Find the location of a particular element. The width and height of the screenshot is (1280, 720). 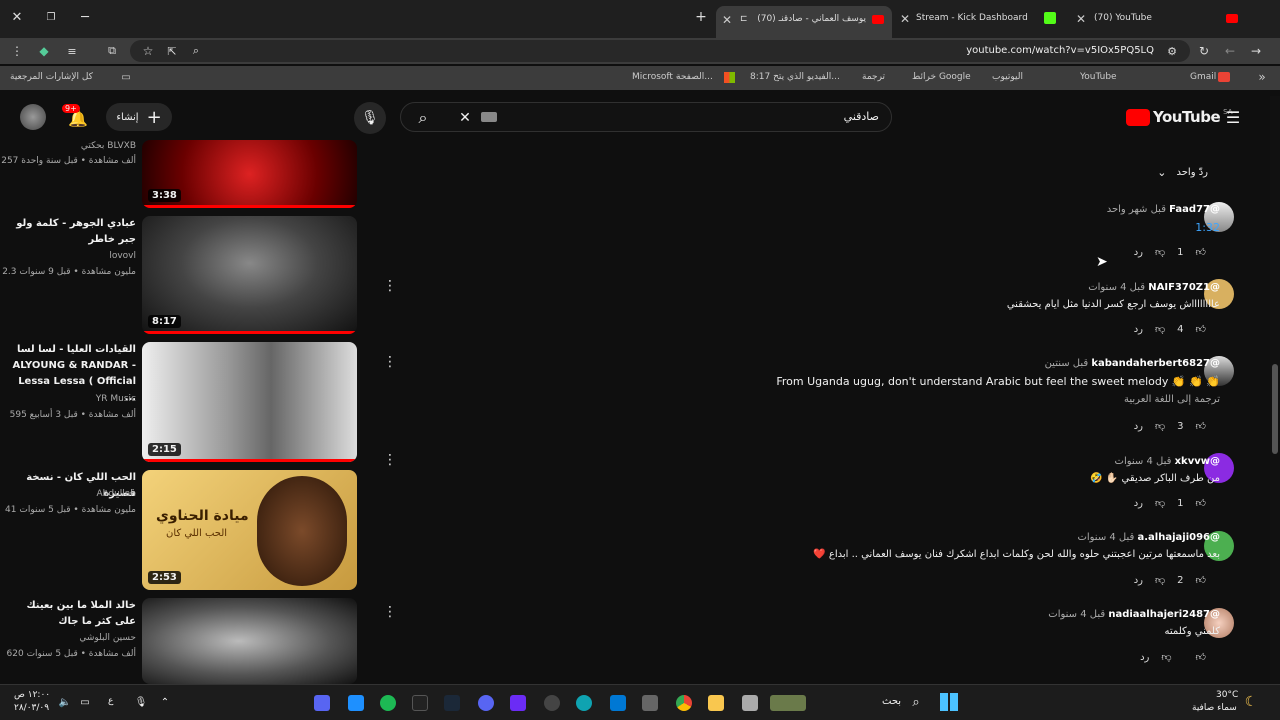

discord-icon is located at coordinates (486, 703).